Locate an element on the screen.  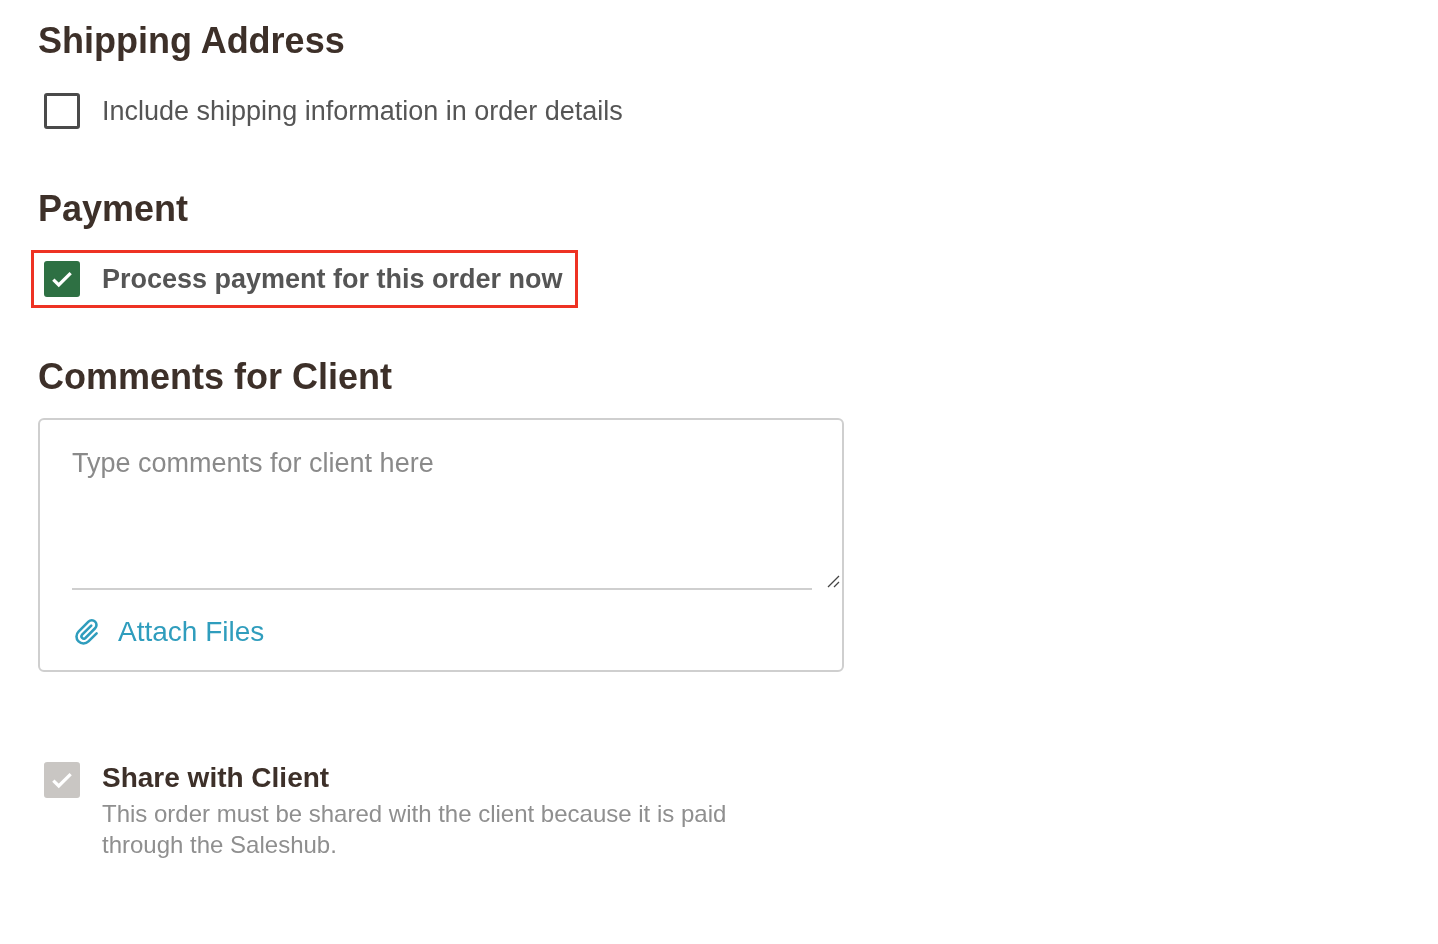
resize-handle-icon is located at coordinates (833, 581).